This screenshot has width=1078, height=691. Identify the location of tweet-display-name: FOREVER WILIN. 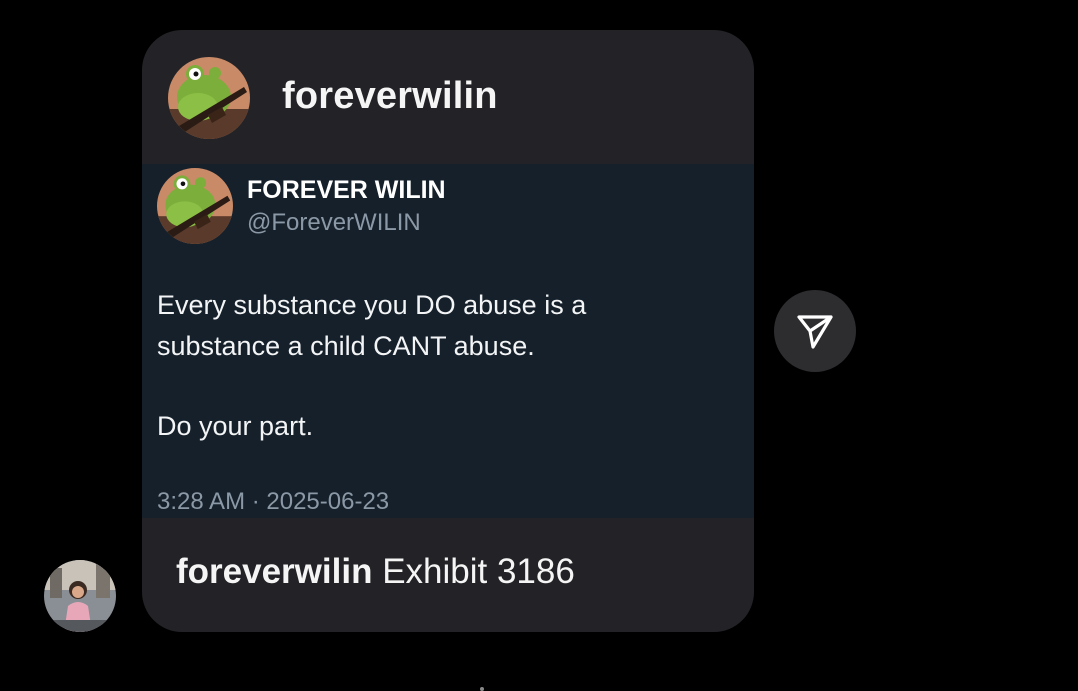
(346, 190).